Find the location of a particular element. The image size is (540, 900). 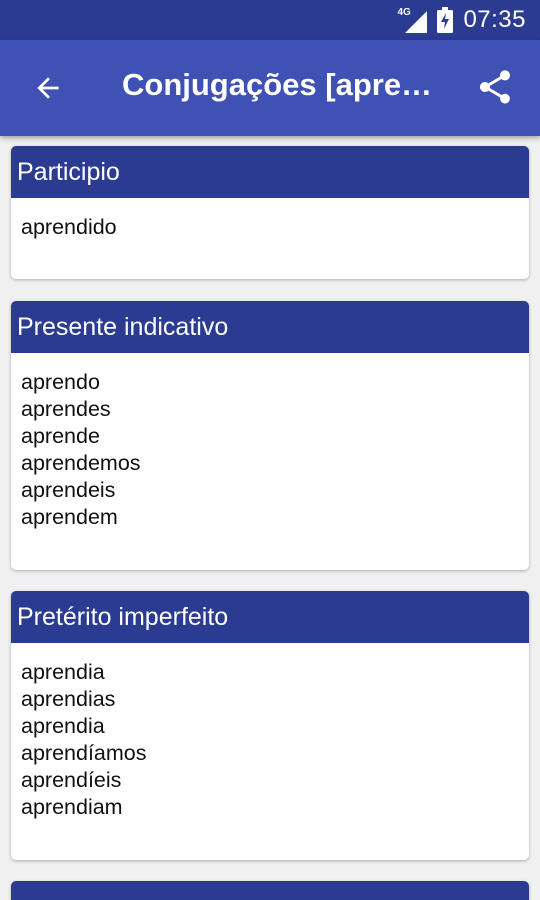

verb-form: aprendíamos is located at coordinates (84, 753).